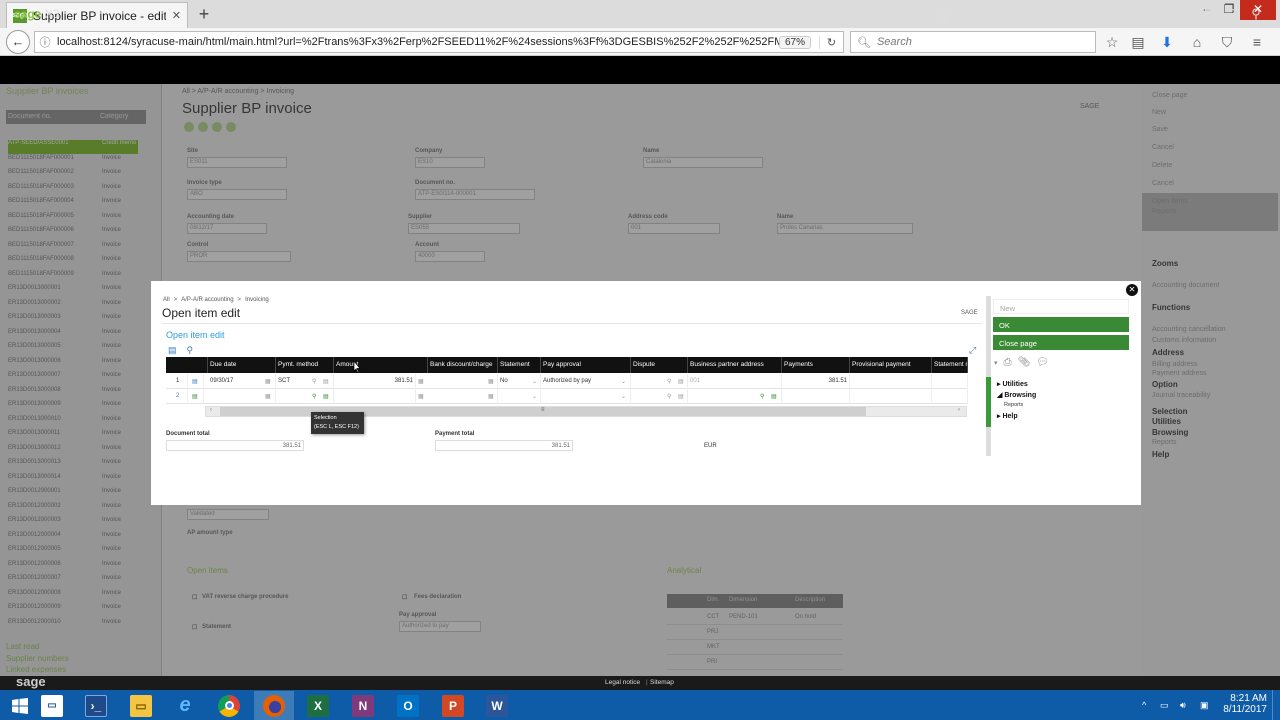 The width and height of the screenshot is (1280, 720). What do you see at coordinates (659, 365) in the screenshot?
I see `col-dispute: Dispute` at bounding box center [659, 365].